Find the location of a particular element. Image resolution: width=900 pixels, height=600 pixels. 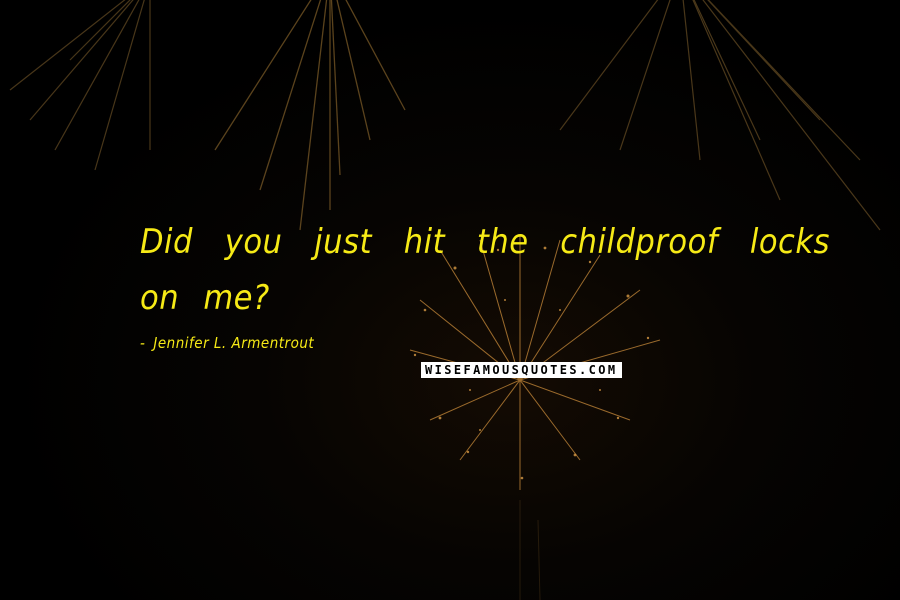

quote-author: - Jennifer L. Armentrout is located at coordinates (227, 343).